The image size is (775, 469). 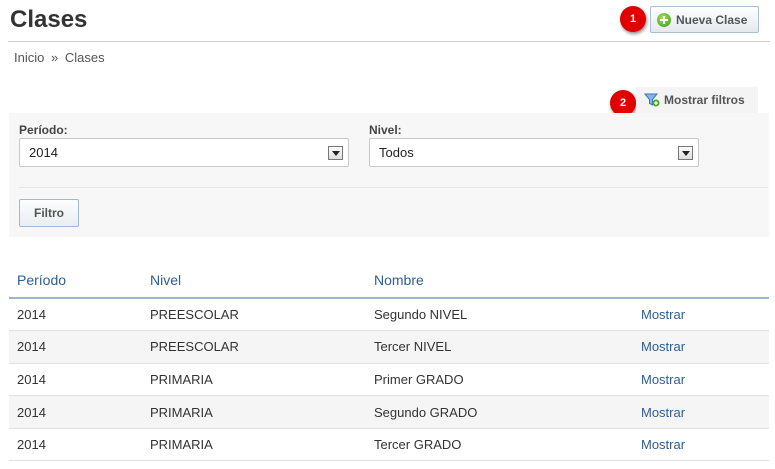 What do you see at coordinates (712, 19) in the screenshot?
I see `new-class-button-label: Nueva Clase` at bounding box center [712, 19].